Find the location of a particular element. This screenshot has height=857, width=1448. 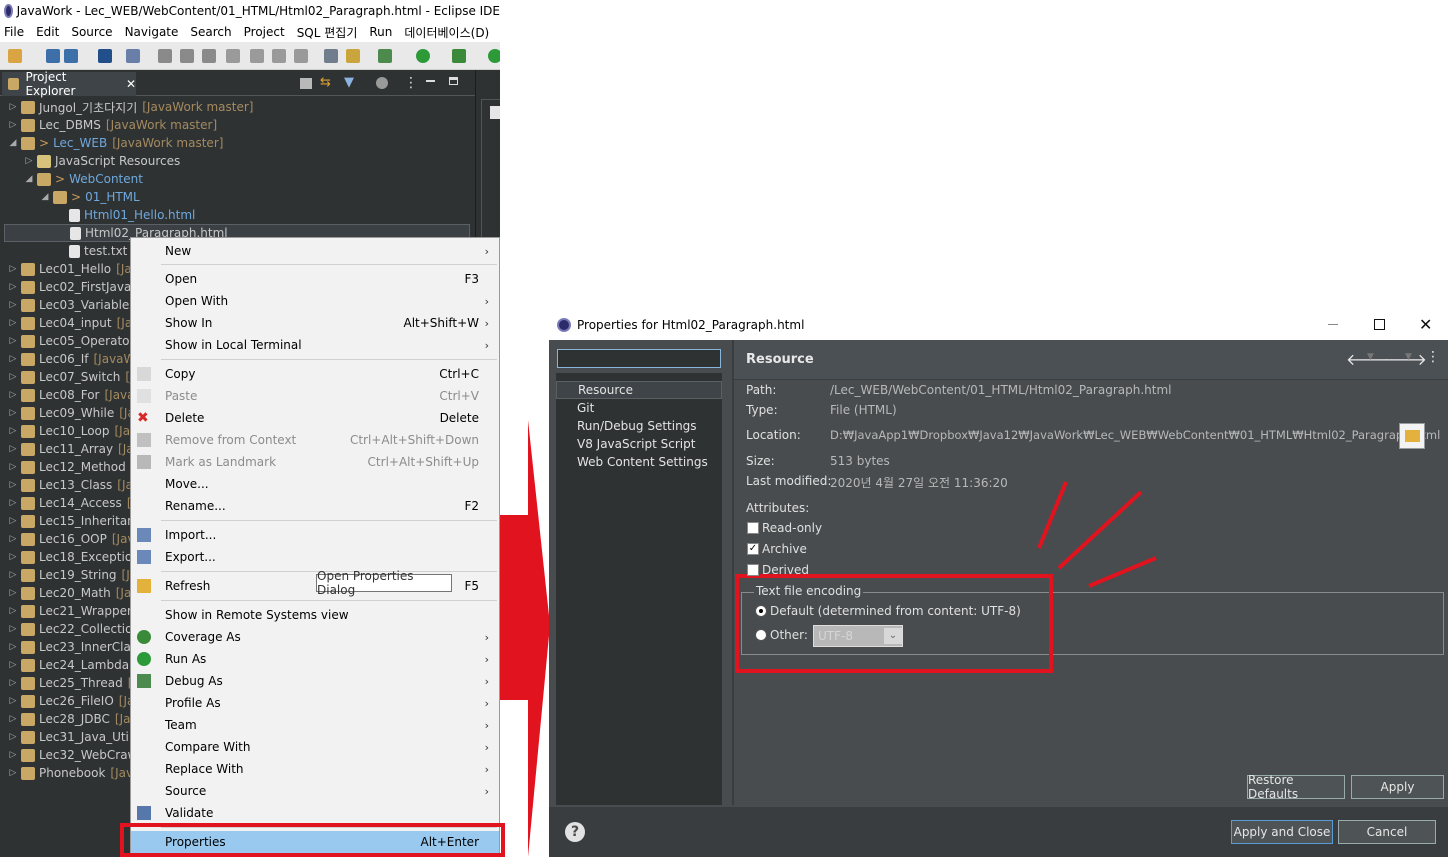

menu-item-show-in-remote-systems-view: Show in Remote Systems view is located at coordinates (315, 615).